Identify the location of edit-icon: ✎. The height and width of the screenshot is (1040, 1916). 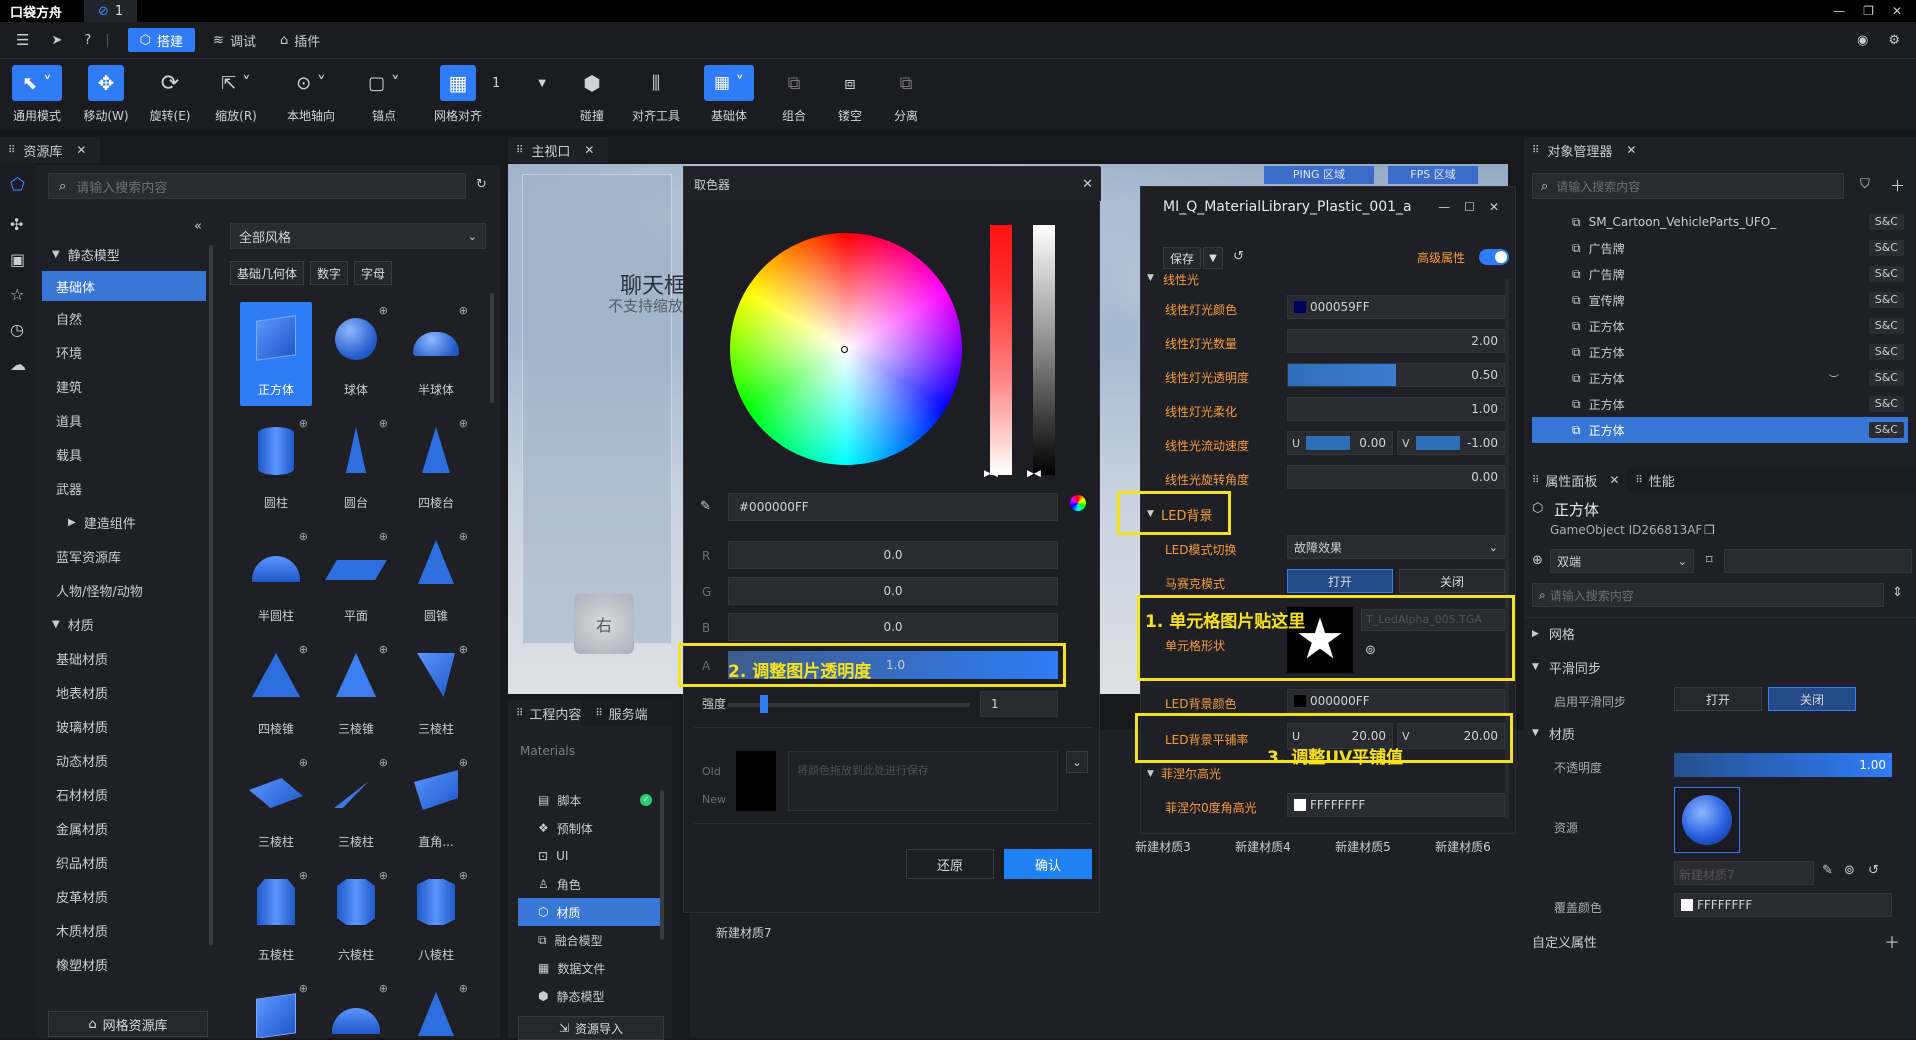
(1827, 870).